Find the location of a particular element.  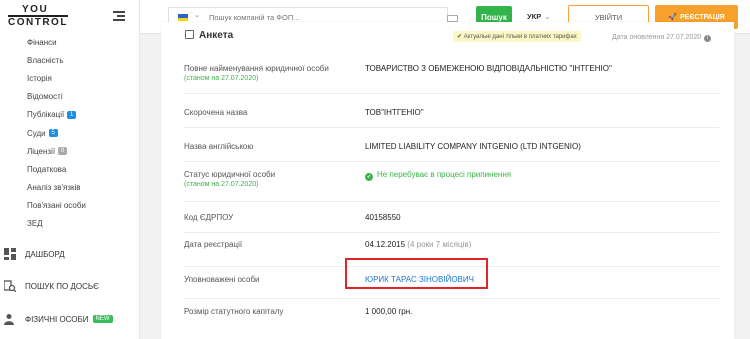

field-value: 40158550 is located at coordinates (383, 217).